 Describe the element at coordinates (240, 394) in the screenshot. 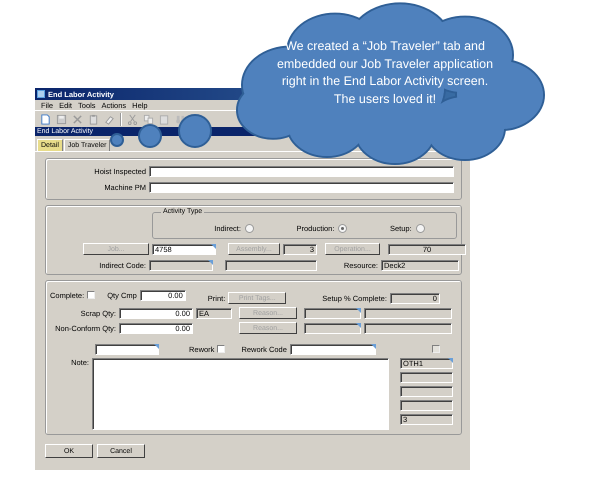

I see `note-field` at that location.